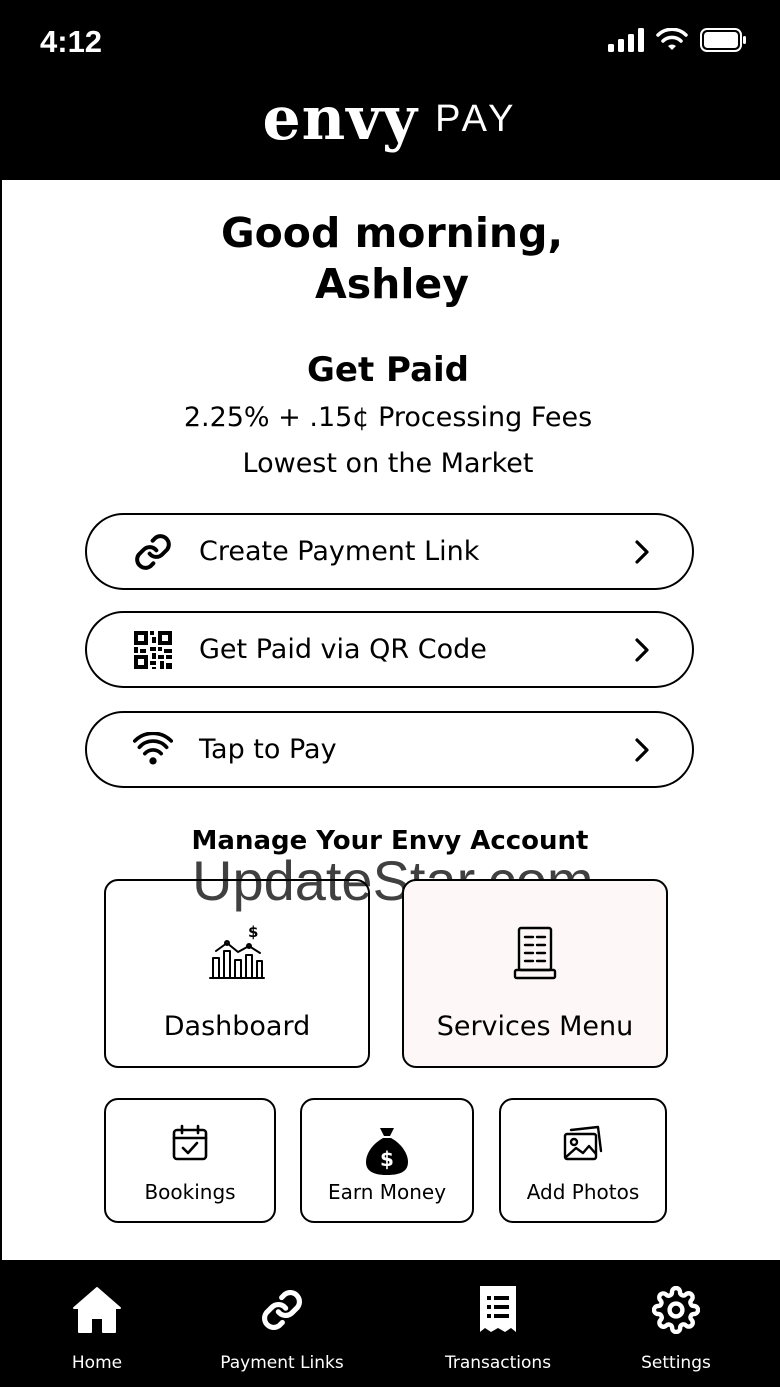  Describe the element at coordinates (237, 1026) in the screenshot. I see `dashboard-label: Dashboard` at that location.